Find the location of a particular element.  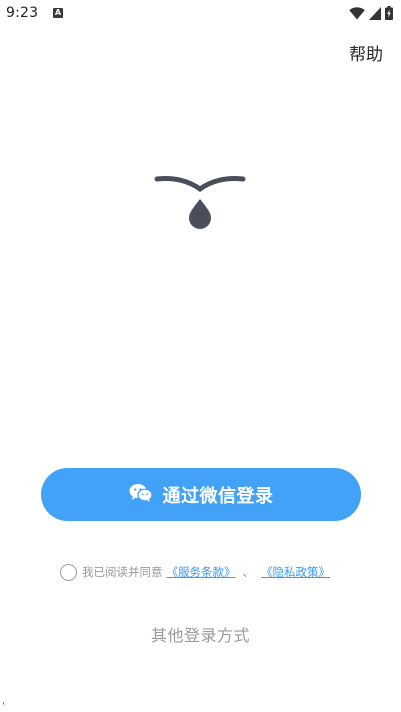

notification-icon: A is located at coordinates (58, 13).